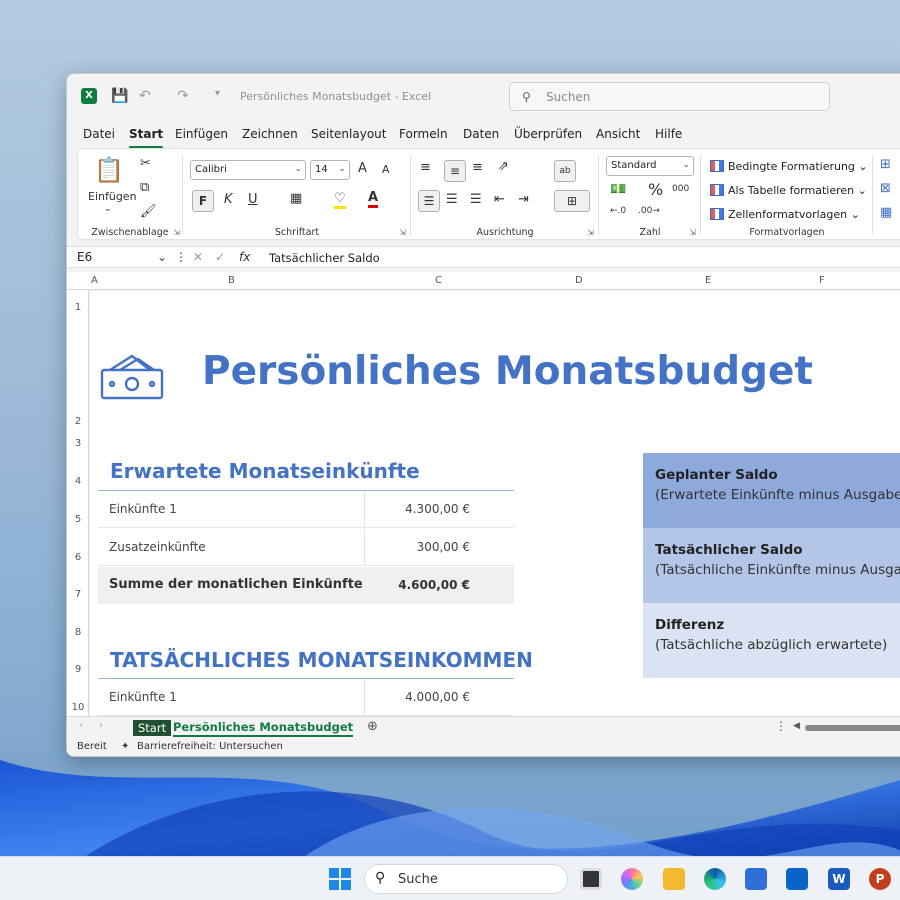 Image resolution: width=900 pixels, height=900 pixels. I want to click on row-header: 7, so click(78, 594).